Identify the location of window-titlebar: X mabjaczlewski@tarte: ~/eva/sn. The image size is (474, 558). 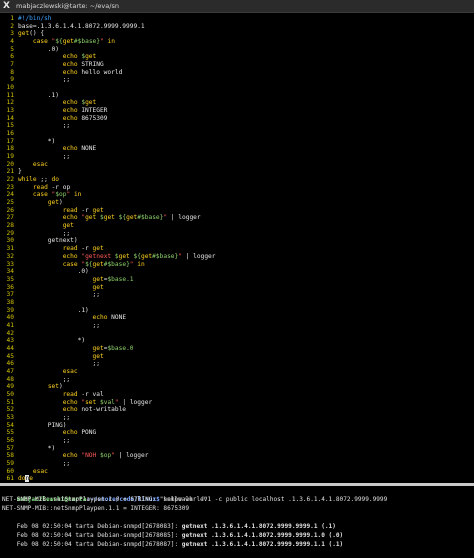
(237, 6).